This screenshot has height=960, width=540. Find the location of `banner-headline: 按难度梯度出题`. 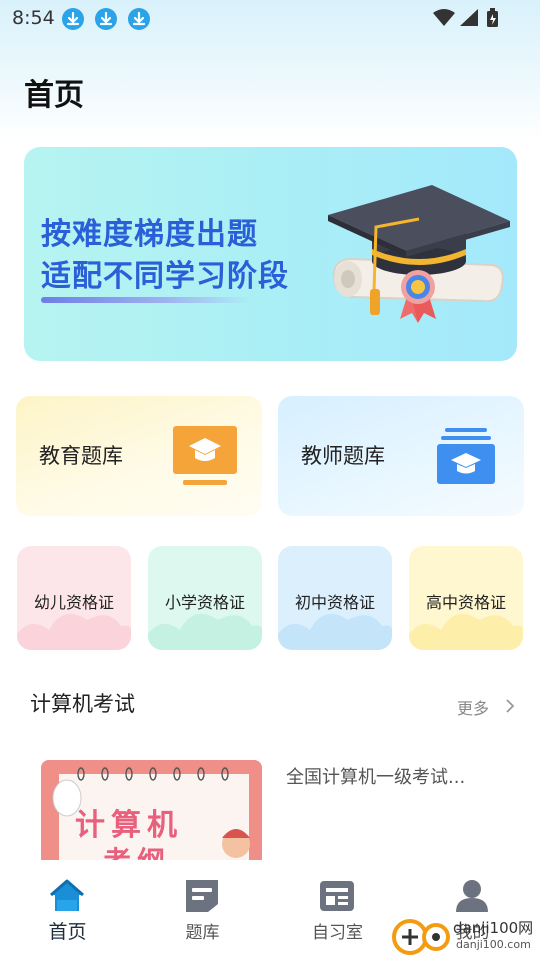

banner-headline: 按难度梯度出题 is located at coordinates (149, 234).